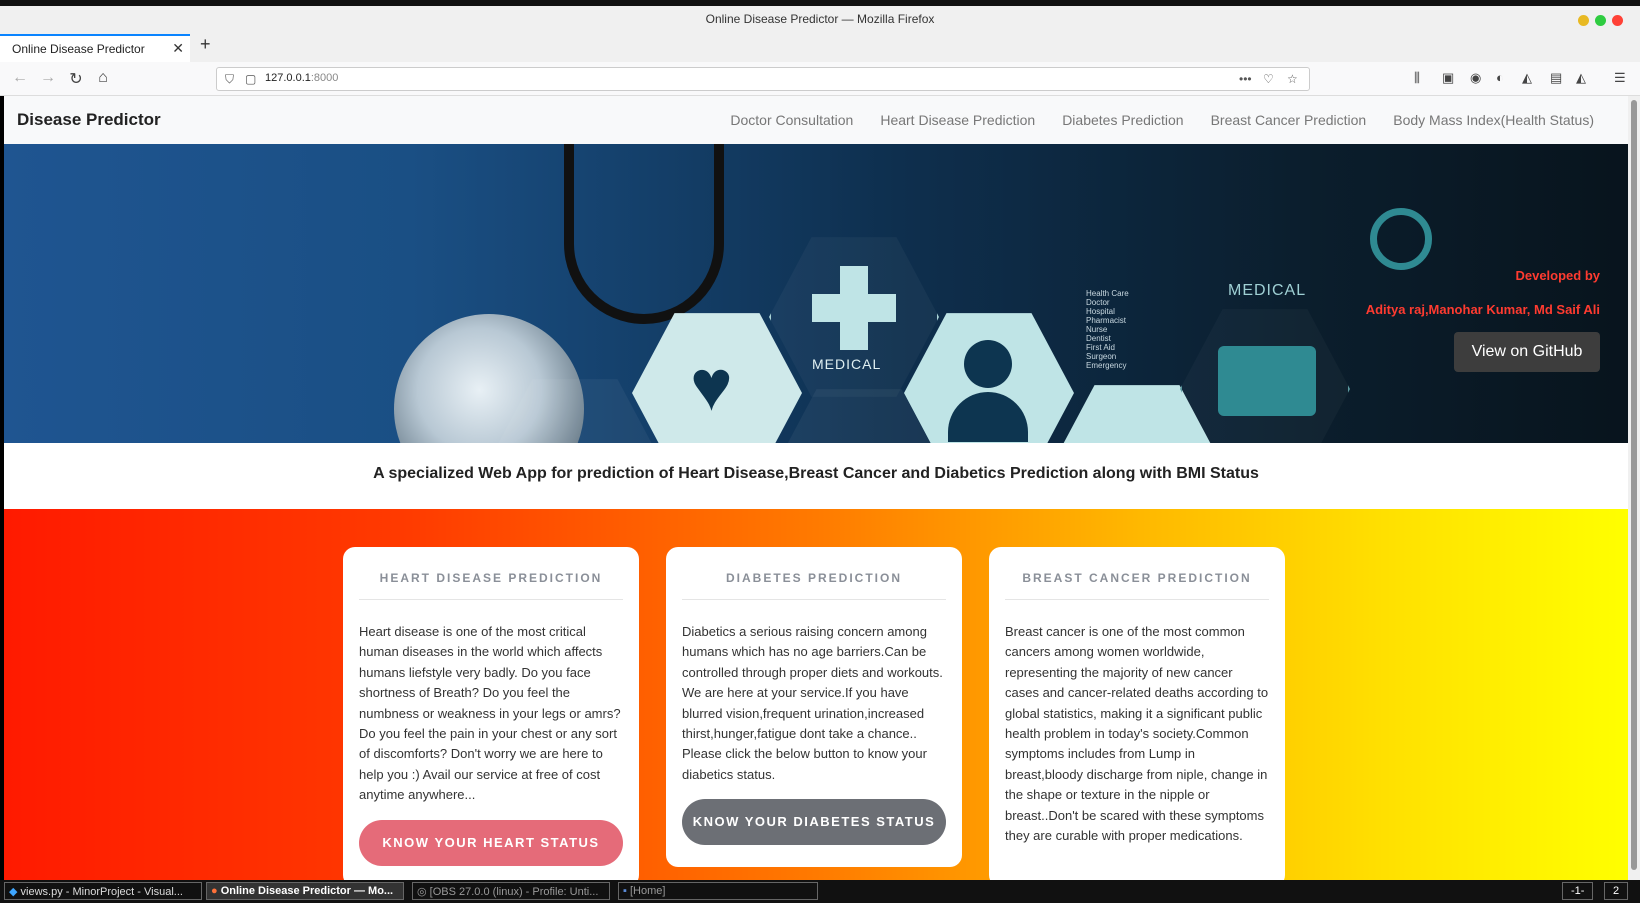 Image resolution: width=1640 pixels, height=903 pixels. I want to click on close-window-icon, so click(1617, 20).